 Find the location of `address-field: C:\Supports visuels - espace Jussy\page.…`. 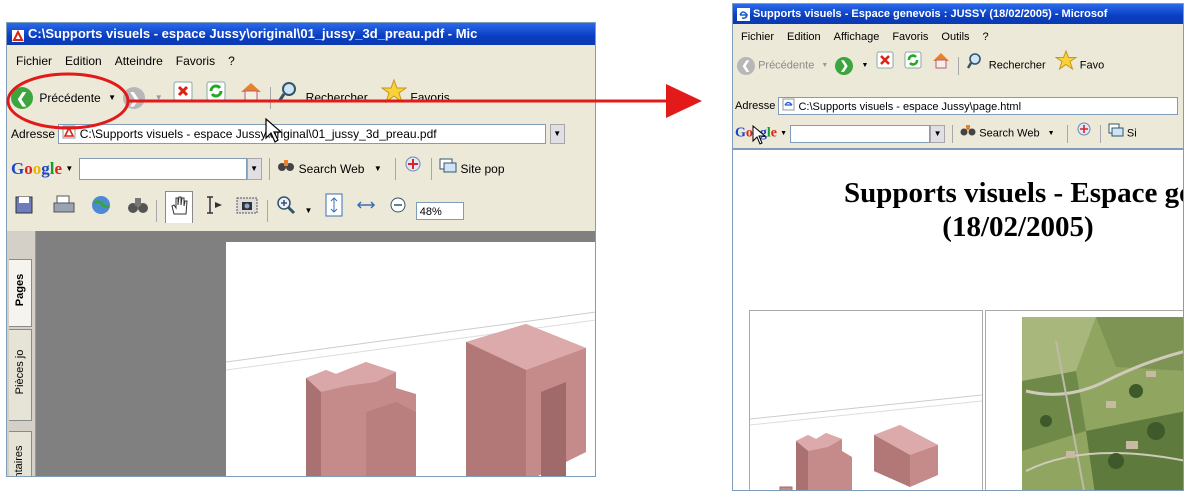

address-field: C:\Supports visuels - espace Jussy\page.… is located at coordinates (978, 106).